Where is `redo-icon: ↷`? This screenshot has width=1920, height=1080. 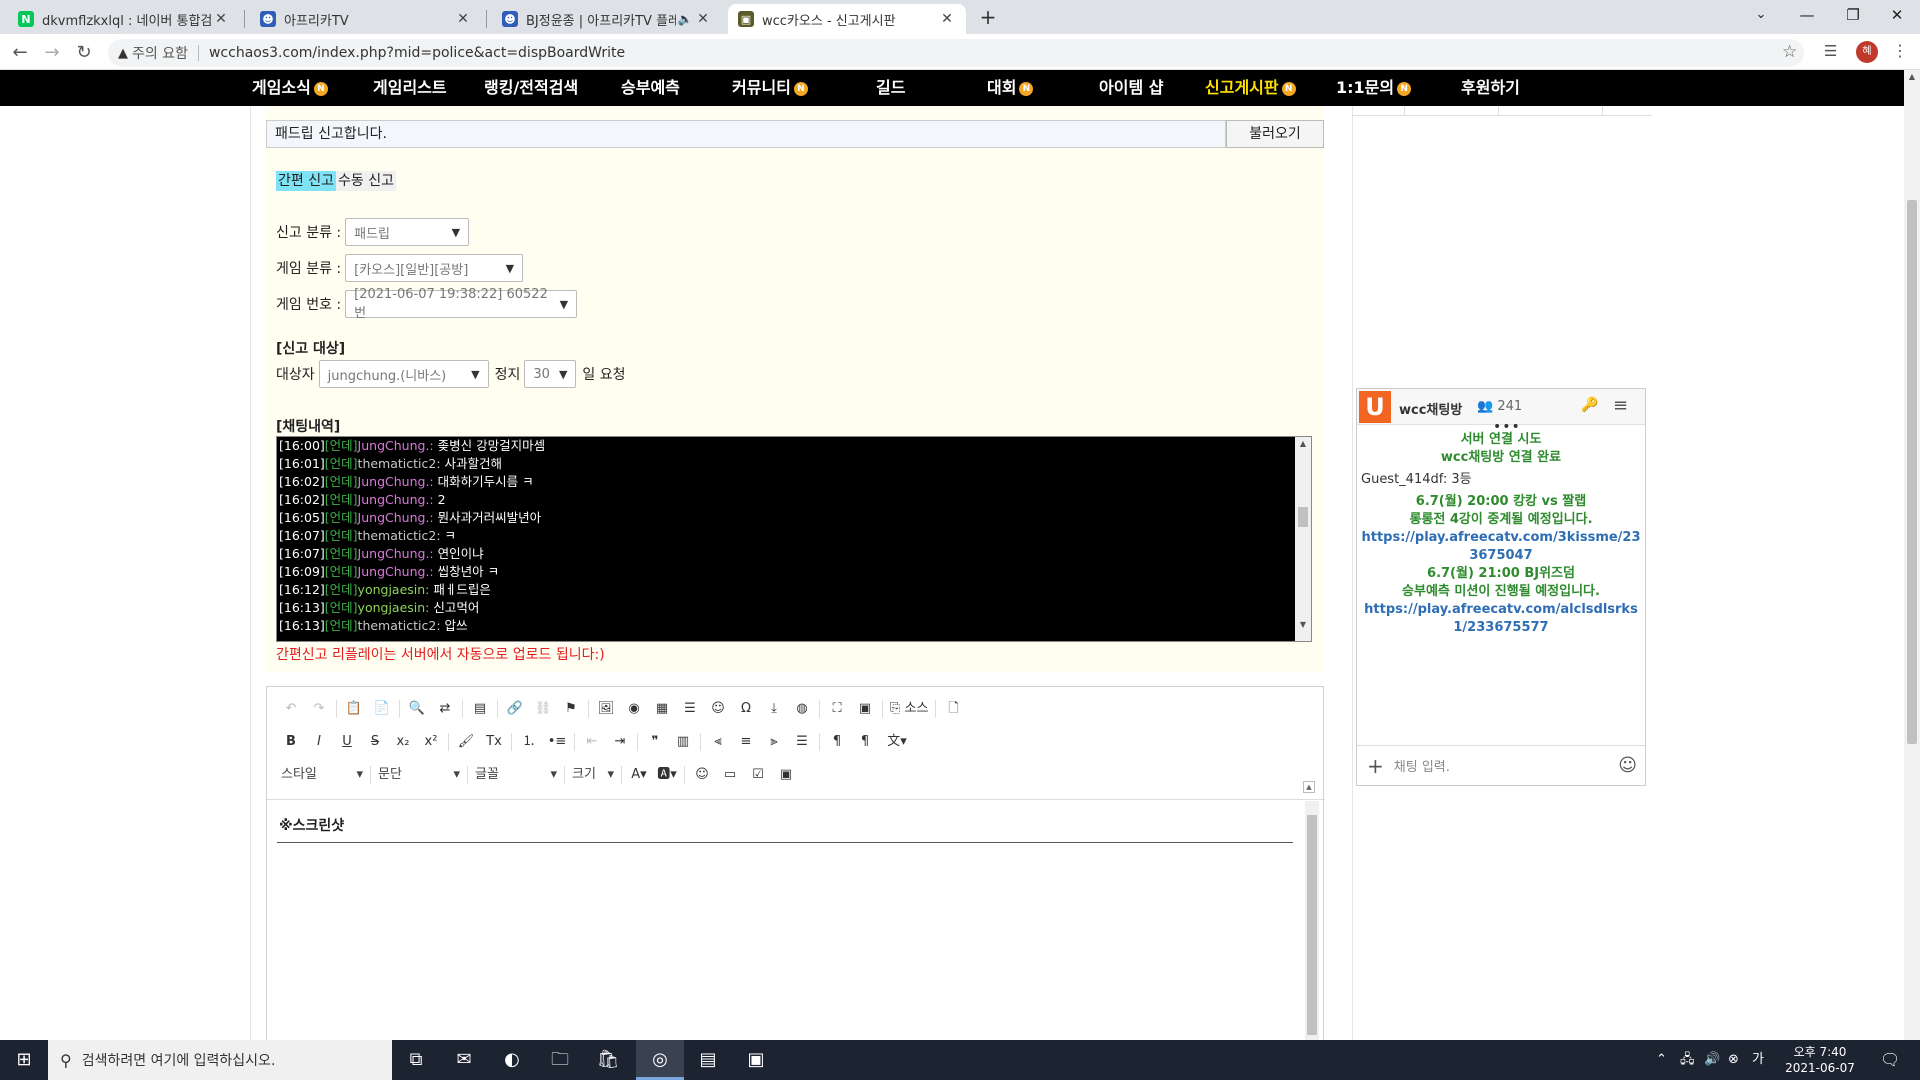 redo-icon: ↷ is located at coordinates (319, 709).